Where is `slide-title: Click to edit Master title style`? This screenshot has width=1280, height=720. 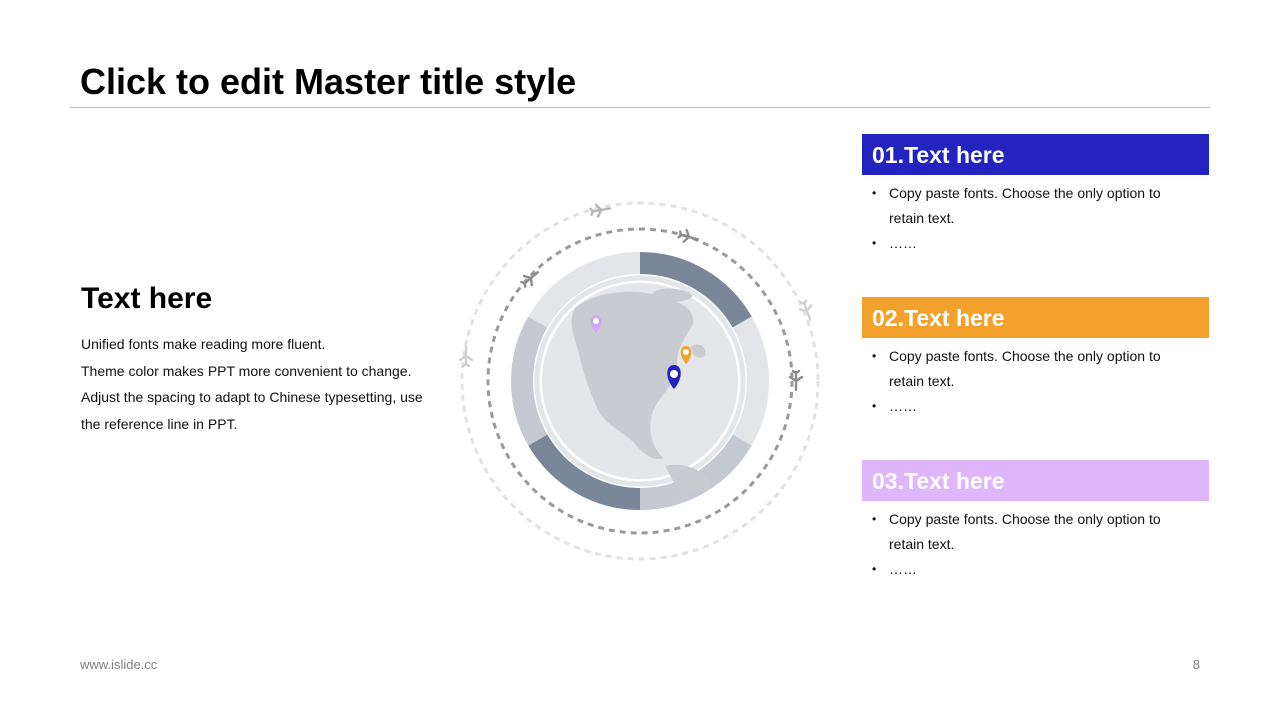 slide-title: Click to edit Master title style is located at coordinates (328, 81).